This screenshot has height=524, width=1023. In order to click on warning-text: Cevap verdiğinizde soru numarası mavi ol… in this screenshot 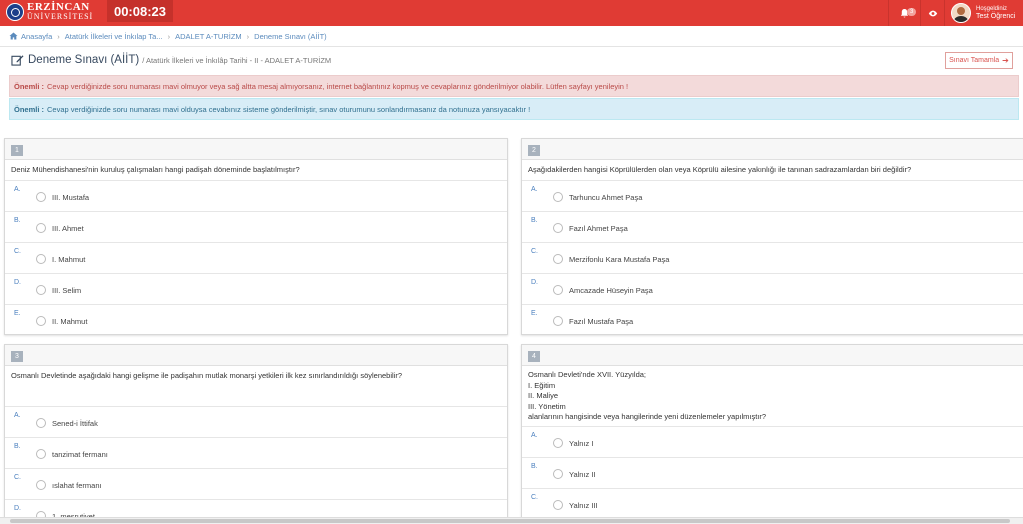, I will do `click(338, 86)`.